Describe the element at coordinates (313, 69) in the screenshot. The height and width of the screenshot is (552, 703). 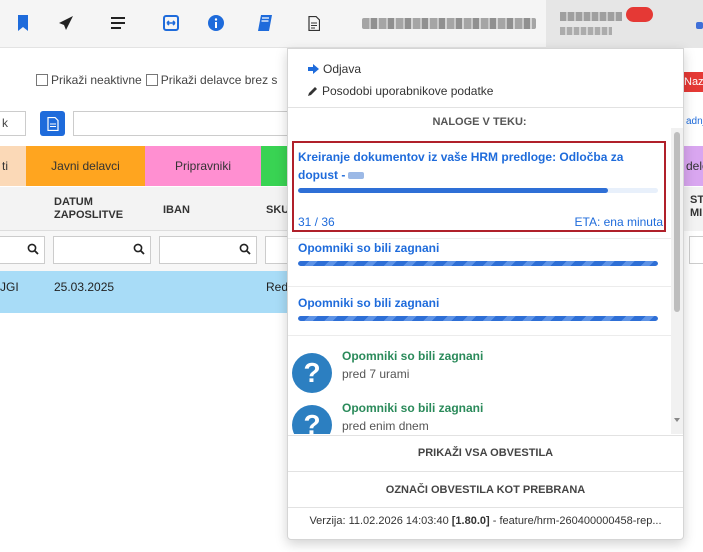
I see `logout-icon` at that location.